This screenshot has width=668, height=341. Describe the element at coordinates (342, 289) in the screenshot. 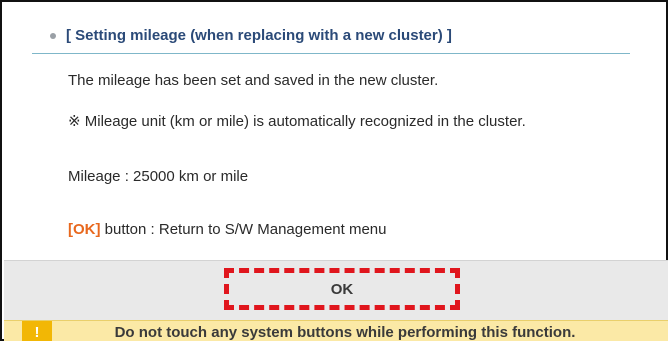

I see `ok-button-highlight` at that location.